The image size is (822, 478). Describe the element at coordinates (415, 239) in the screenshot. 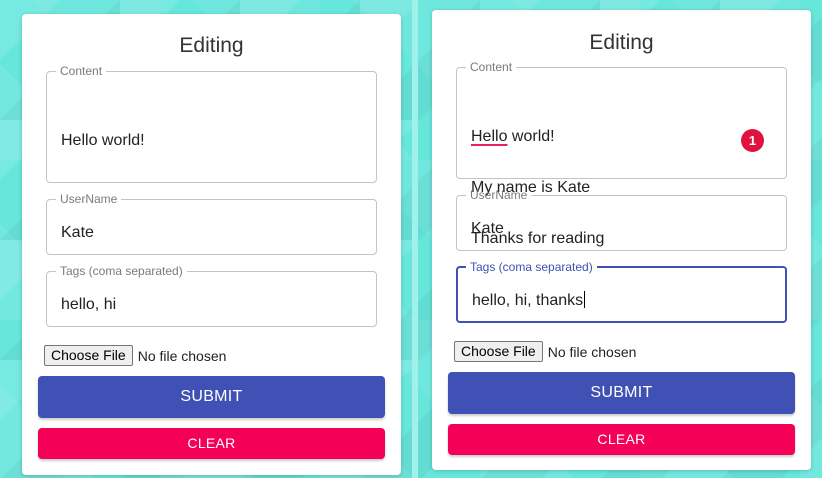

I see `screenshot-divider` at that location.